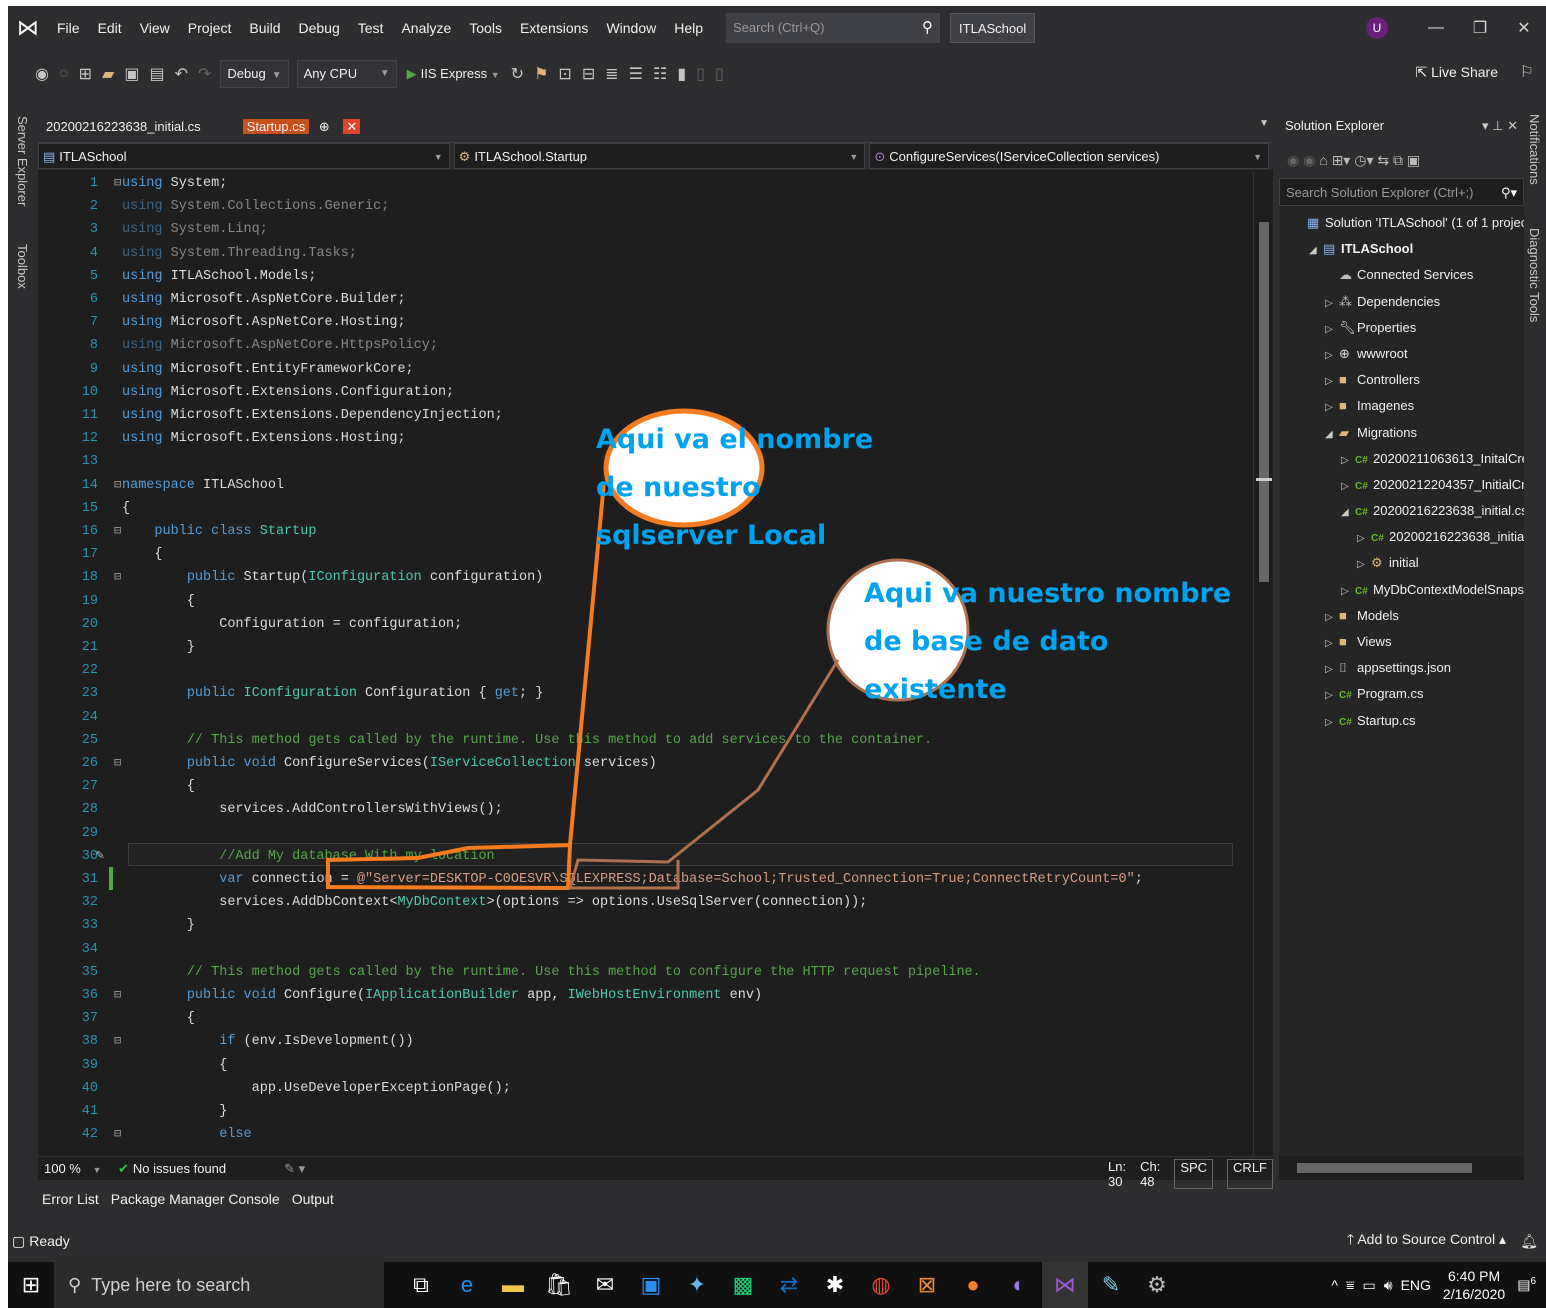 The height and width of the screenshot is (1308, 1546). Describe the element at coordinates (833, 28) in the screenshot. I see `quick-search-input: Search (Ctrl+Q) ⚲` at that location.